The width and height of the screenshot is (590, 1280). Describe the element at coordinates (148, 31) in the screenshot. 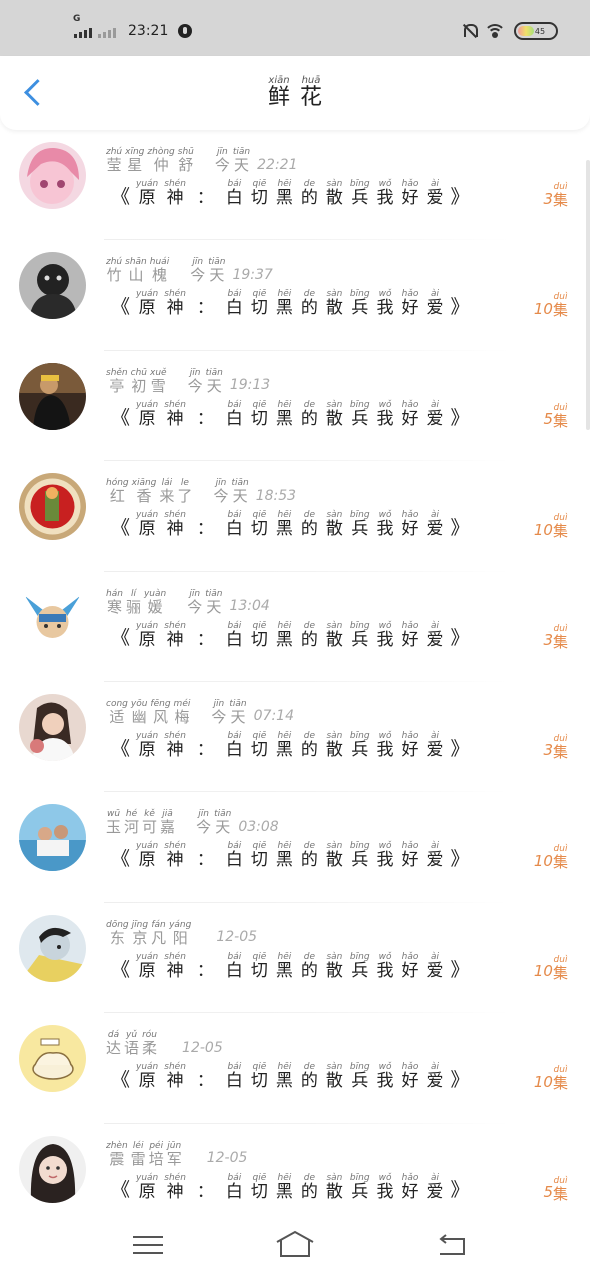

I see `status-time: 23:21` at that location.